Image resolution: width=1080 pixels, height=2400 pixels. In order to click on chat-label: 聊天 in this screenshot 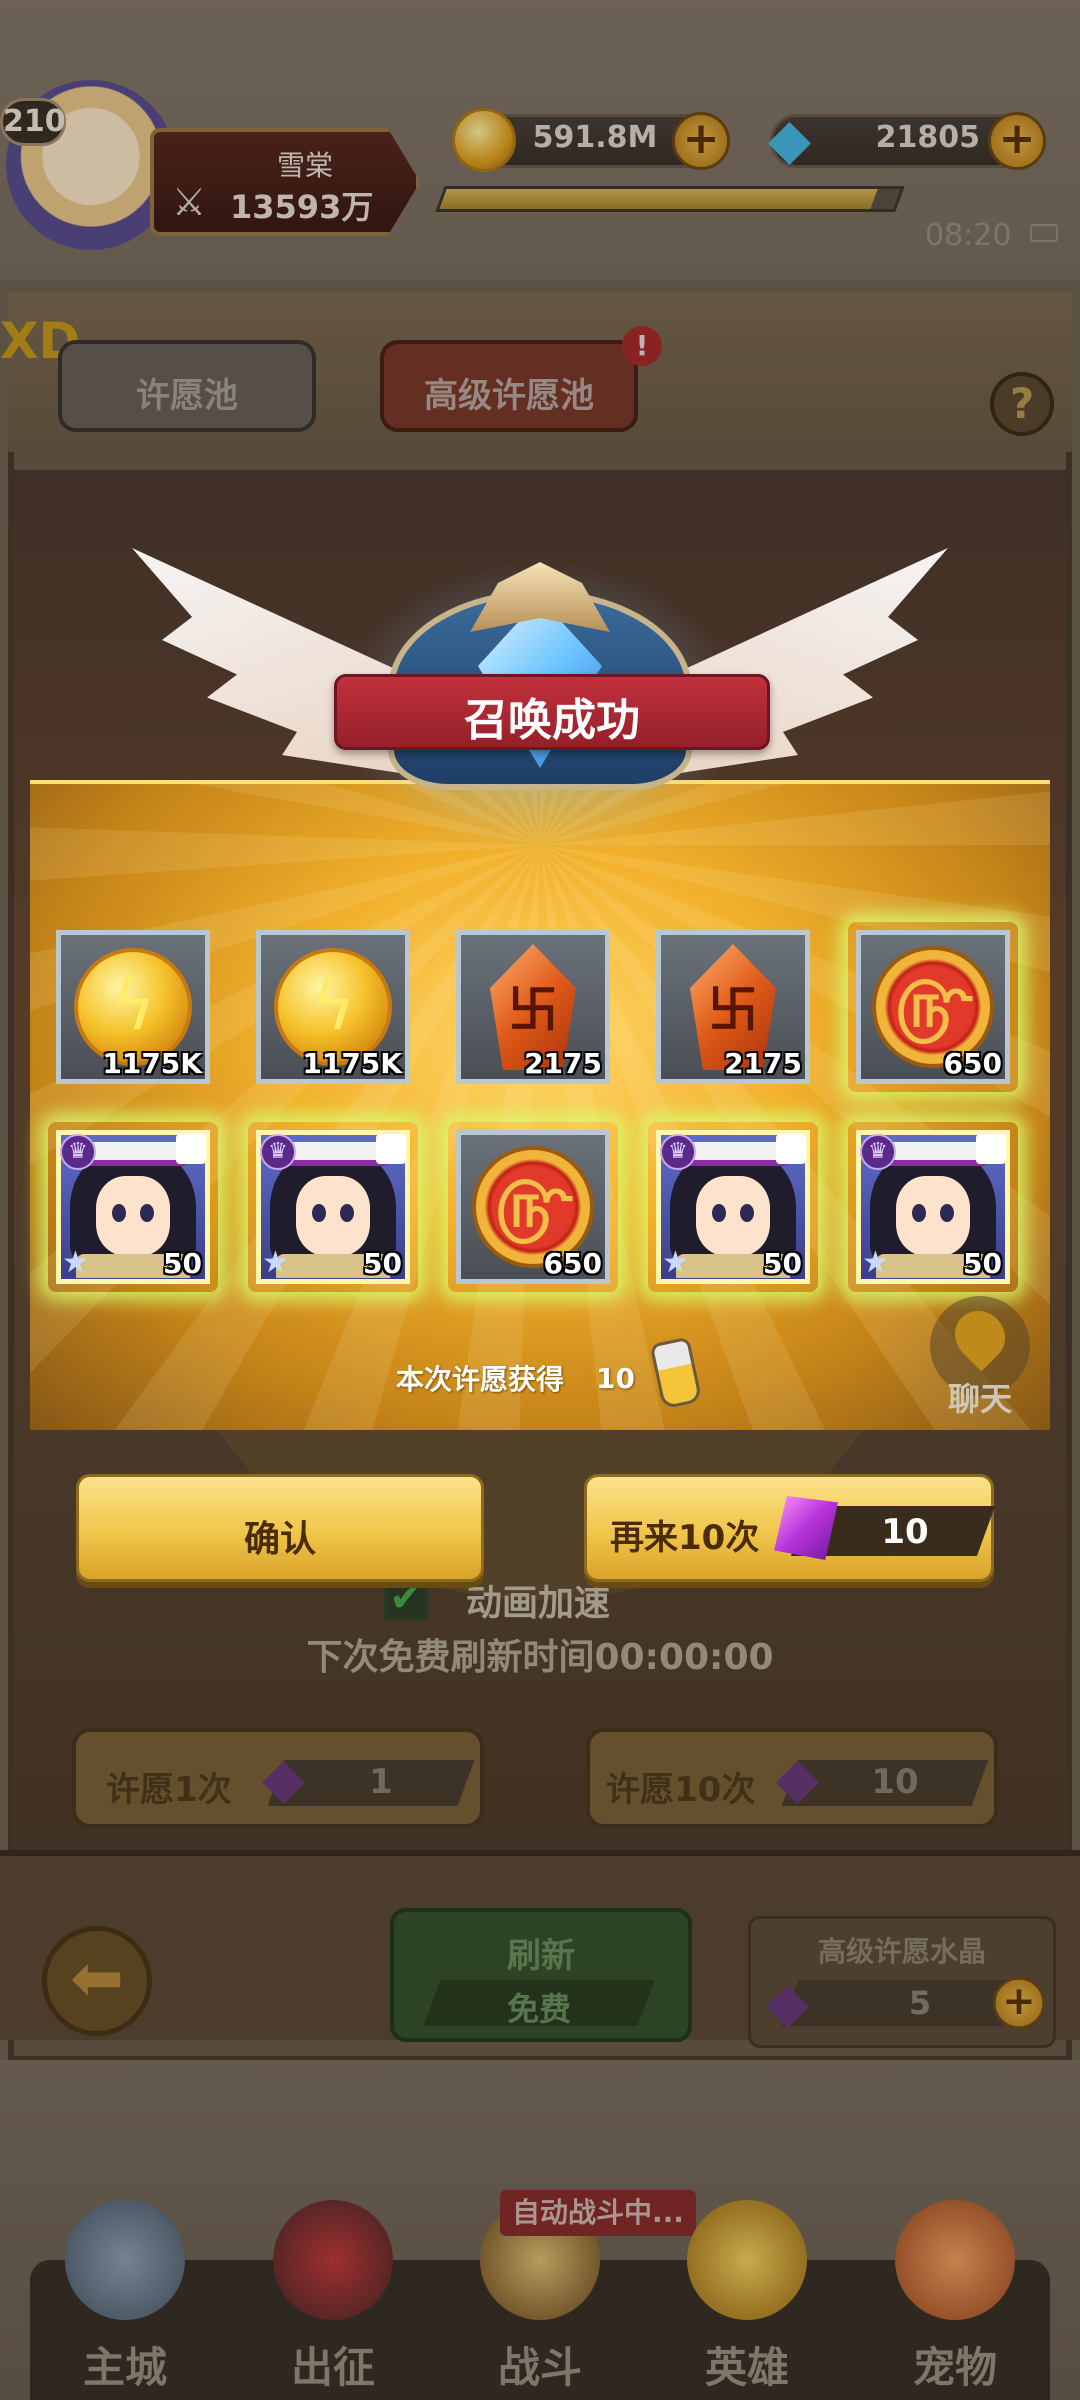, I will do `click(979, 1399)`.